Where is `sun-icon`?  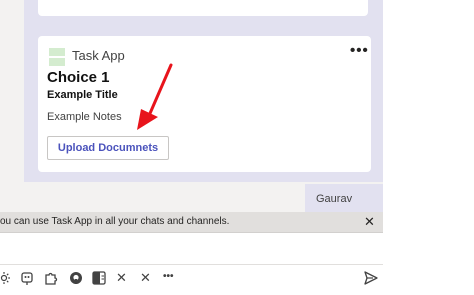
sun-icon is located at coordinates (6, 278).